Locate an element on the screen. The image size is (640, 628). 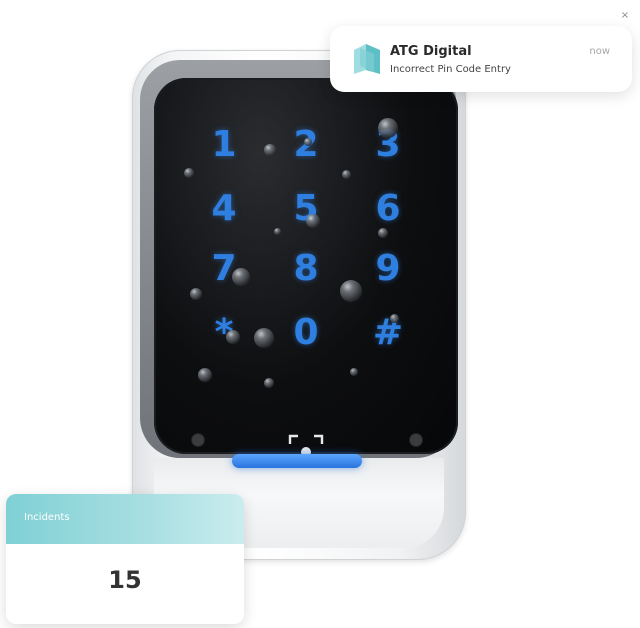
key-6: 6 is located at coordinates (388, 209).